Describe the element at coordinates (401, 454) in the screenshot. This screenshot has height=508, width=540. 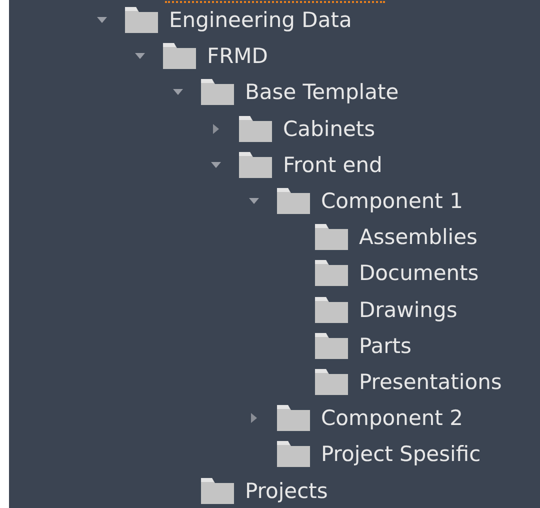
I see `folder-label: Project Spesific` at that location.